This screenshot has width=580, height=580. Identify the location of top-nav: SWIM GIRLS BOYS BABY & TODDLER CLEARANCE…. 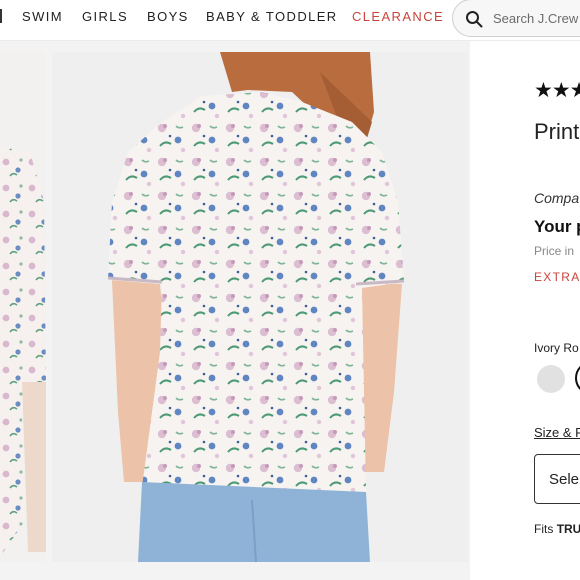
(290, 20).